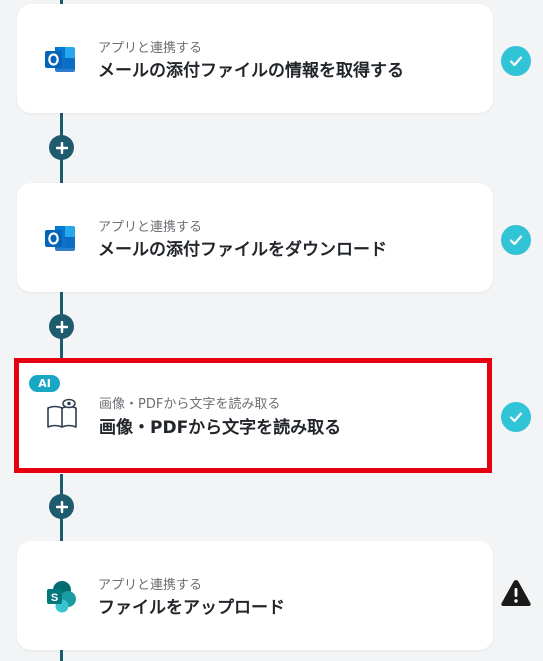  Describe the element at coordinates (62, 414) in the screenshot. I see `ocr-book-eye-icon` at that location.